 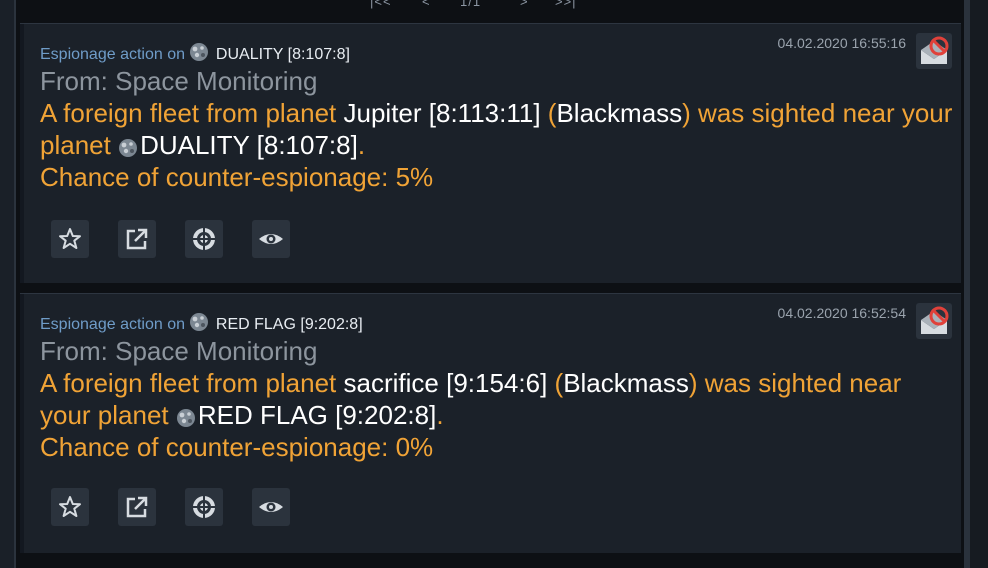 What do you see at coordinates (289, 324) in the screenshot?
I see `message-title-planet-link: RED FLAG [9:202:8]` at bounding box center [289, 324].